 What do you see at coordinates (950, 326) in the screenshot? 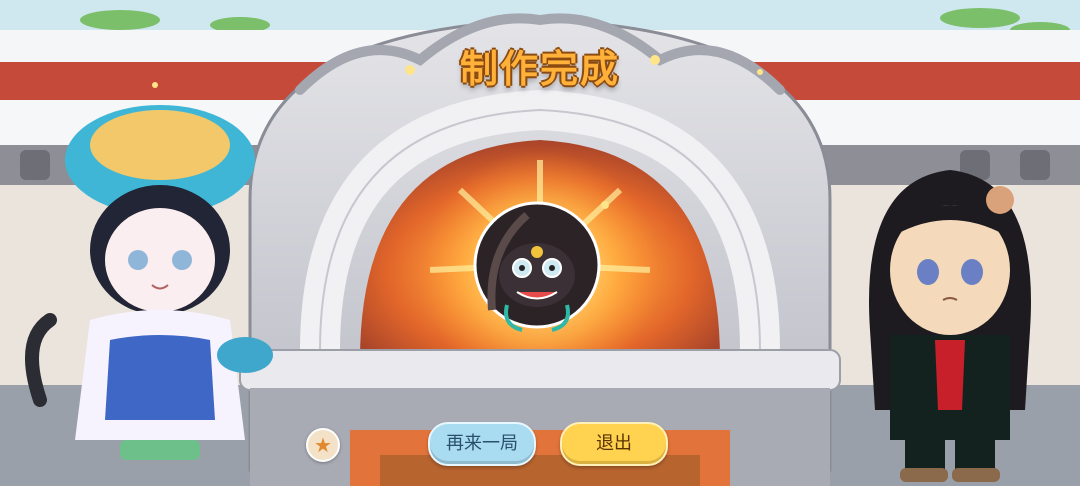
I see `right-character` at bounding box center [950, 326].